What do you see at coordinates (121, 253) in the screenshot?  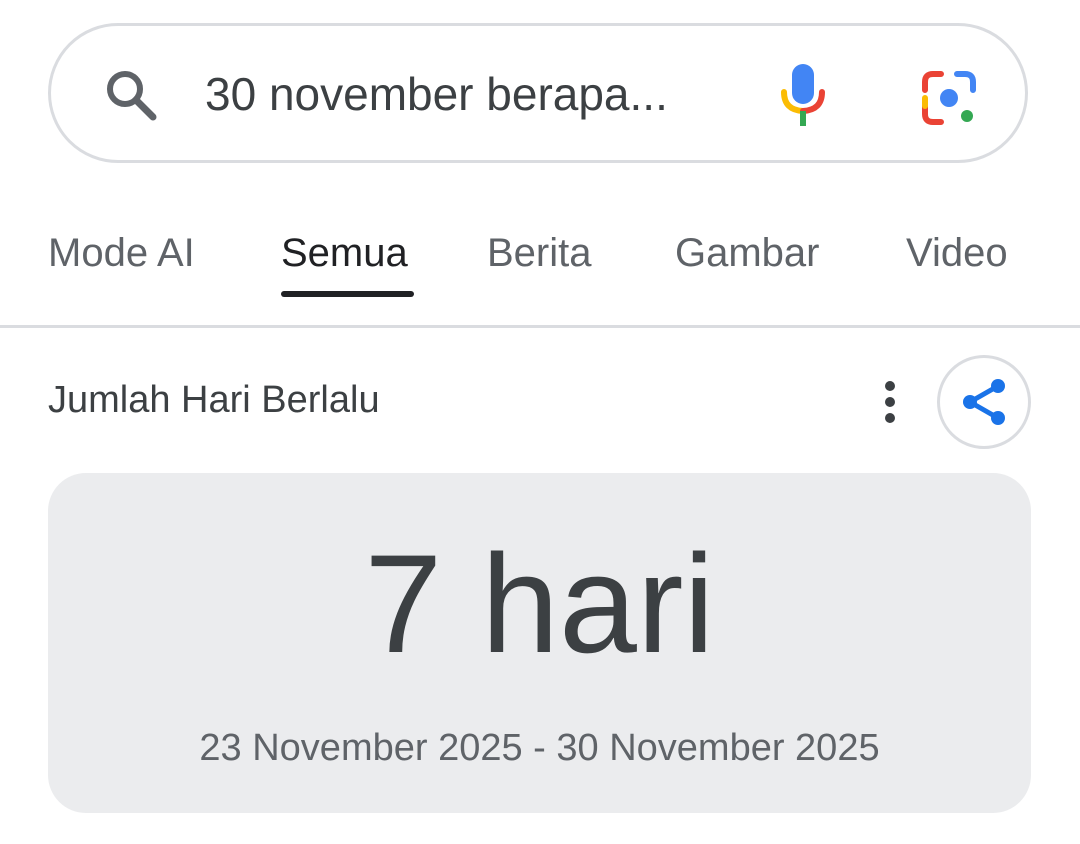 I see `tab-mode-ai: Mode AI` at bounding box center [121, 253].